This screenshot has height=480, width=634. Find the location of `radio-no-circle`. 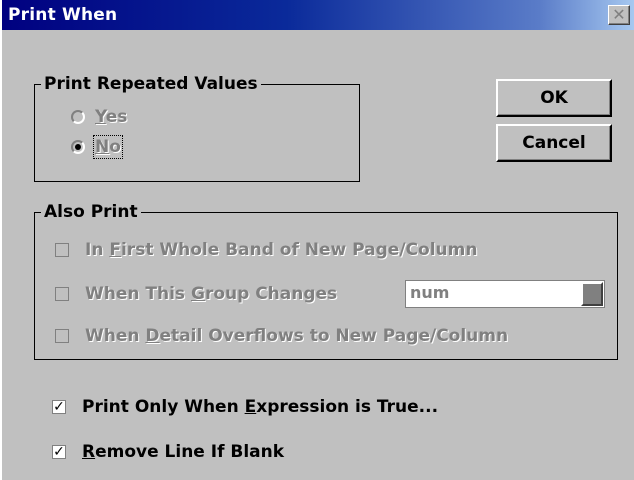

radio-no-circle is located at coordinates (78, 147).